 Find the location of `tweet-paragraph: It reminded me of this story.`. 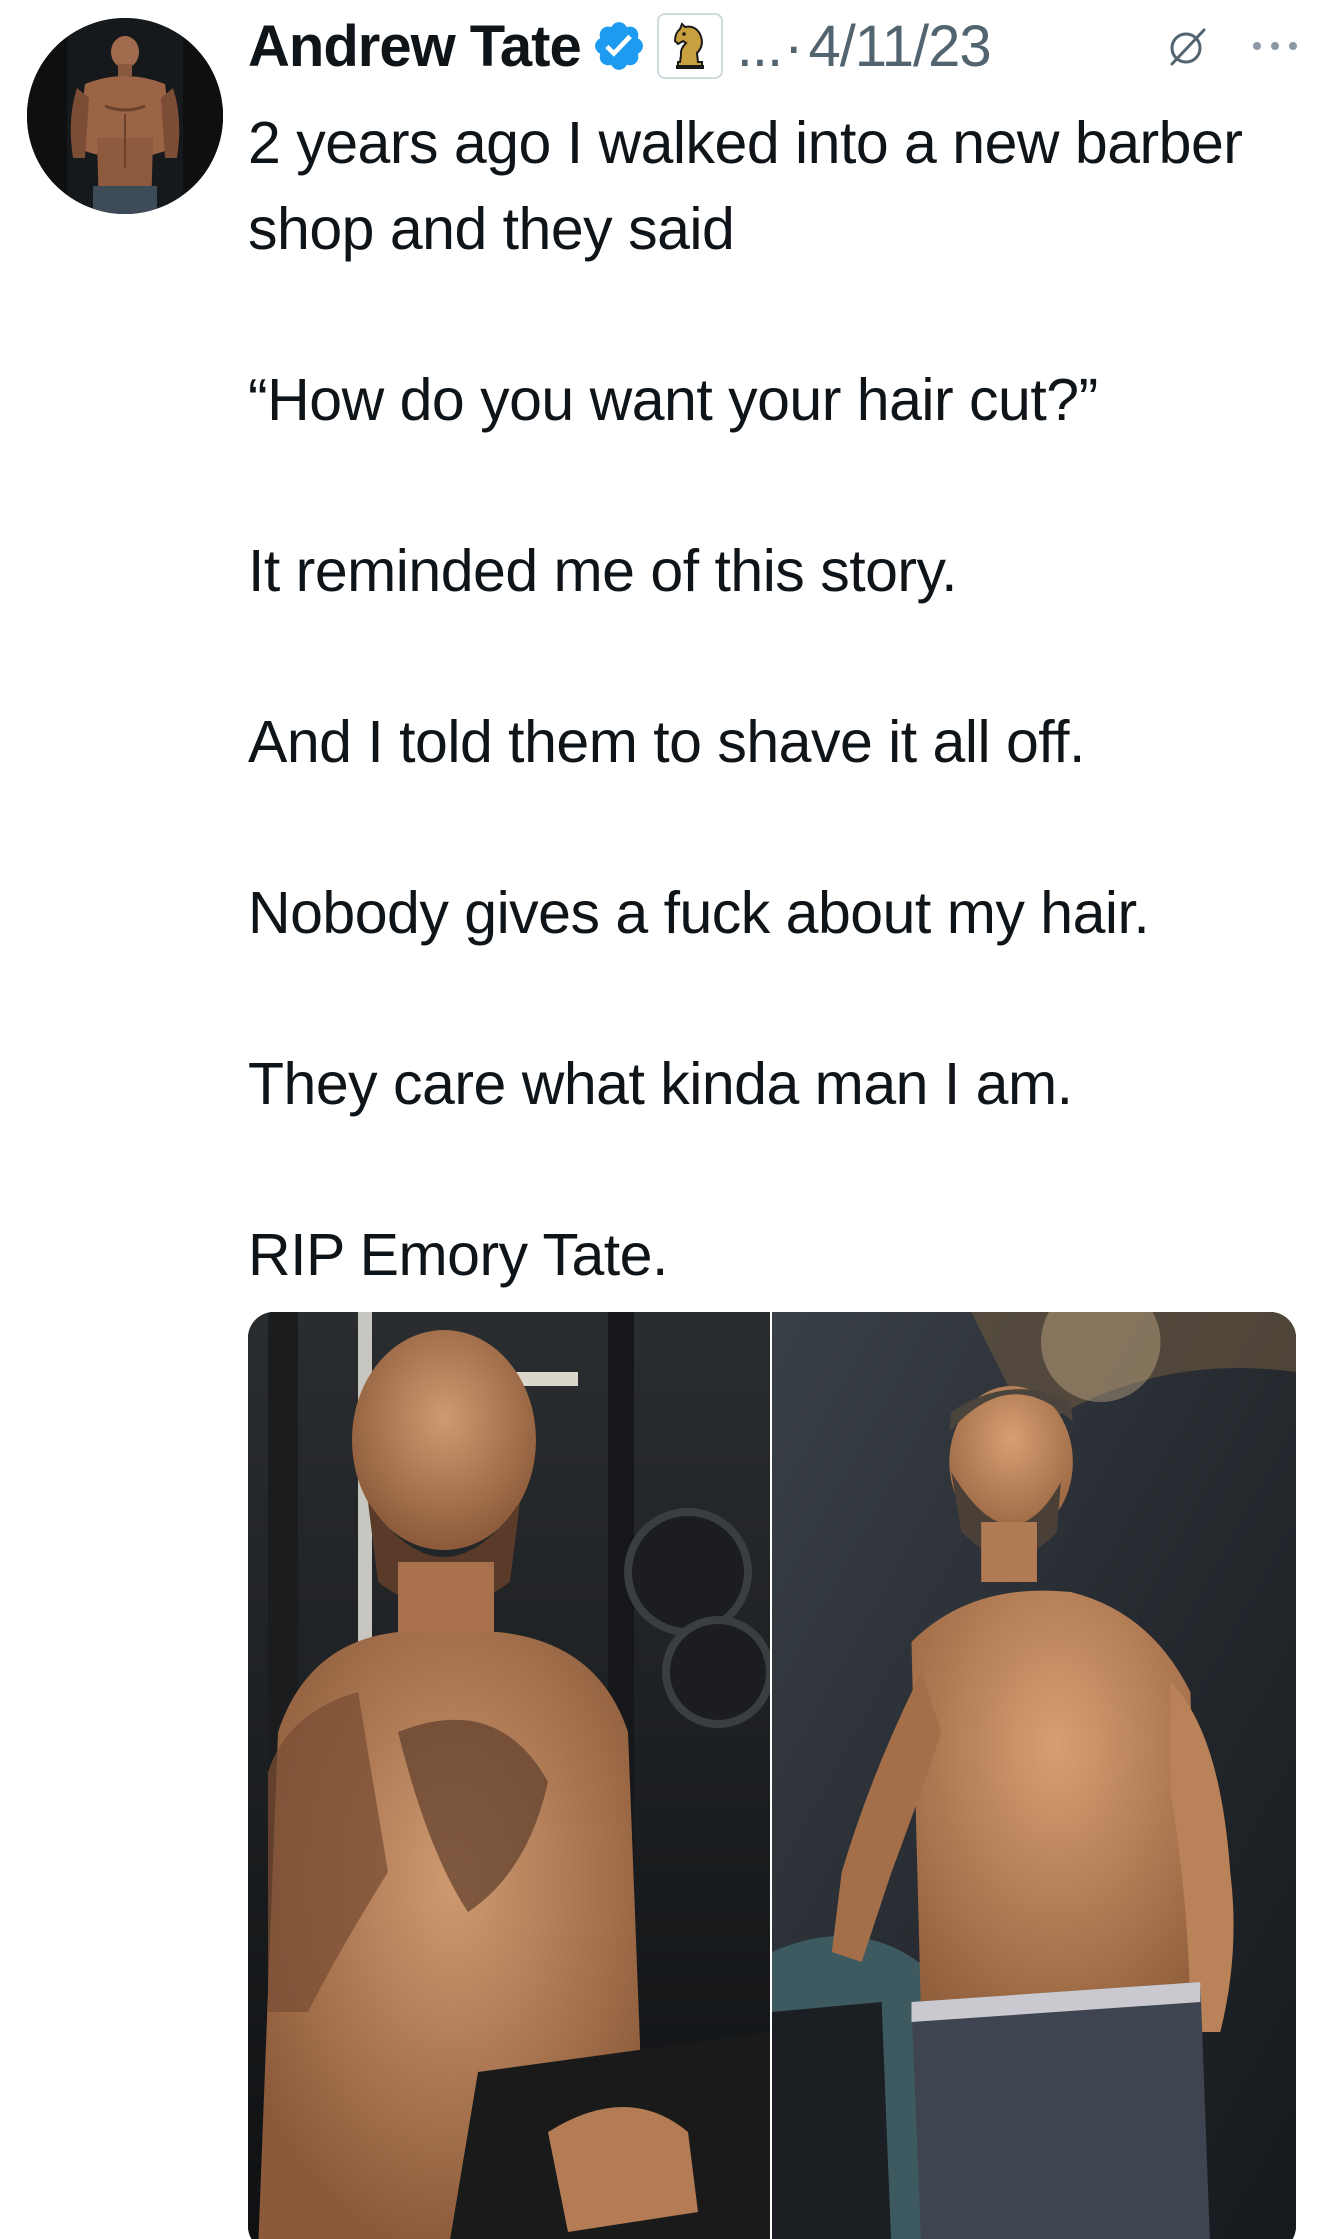

tweet-paragraph: It reminded me of this story. is located at coordinates (603, 571).